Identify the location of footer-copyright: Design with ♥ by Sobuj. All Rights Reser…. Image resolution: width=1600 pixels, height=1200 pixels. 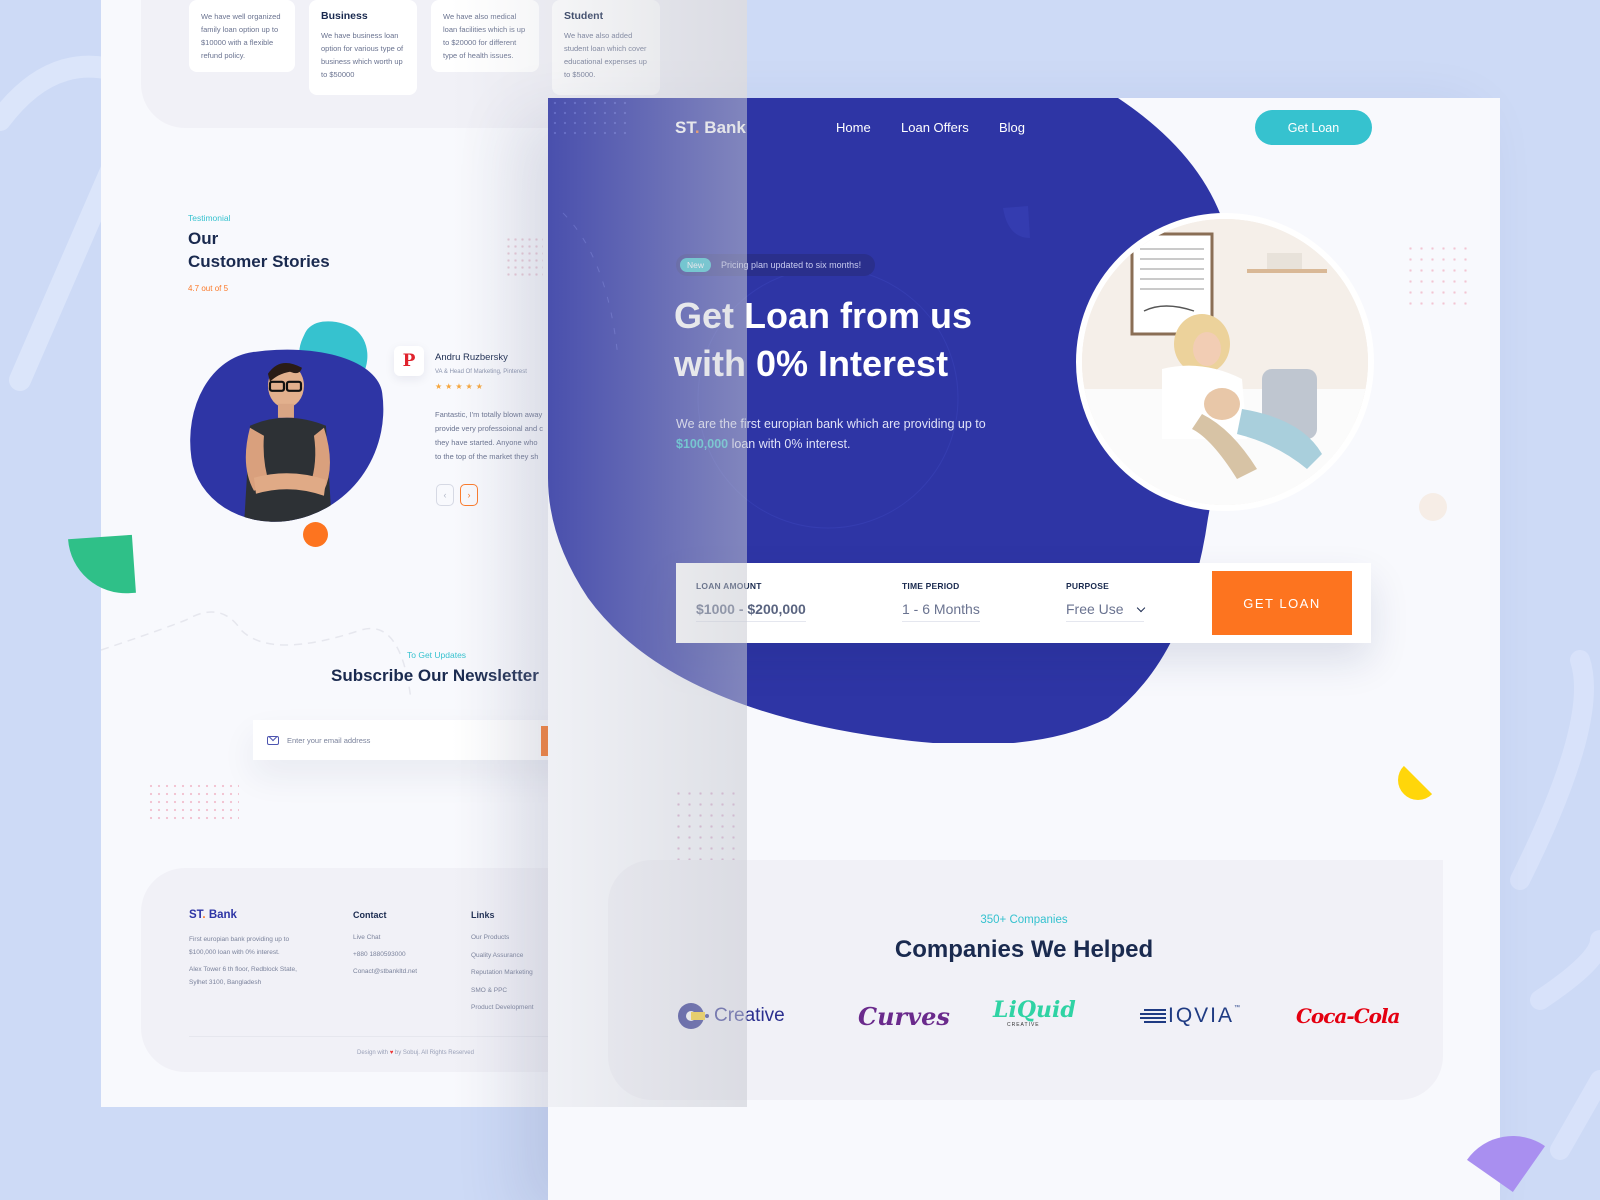
(415, 1053).